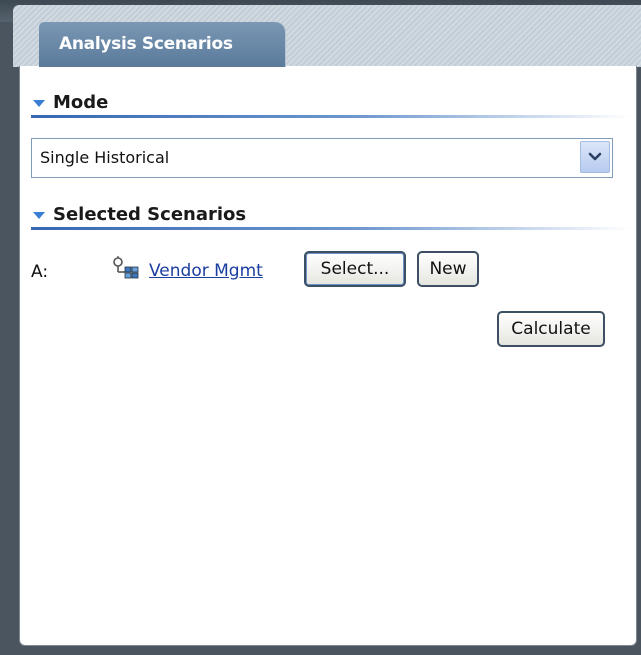  I want to click on selected-scenarios-section-header: Selected Scenarios, so click(331, 216).